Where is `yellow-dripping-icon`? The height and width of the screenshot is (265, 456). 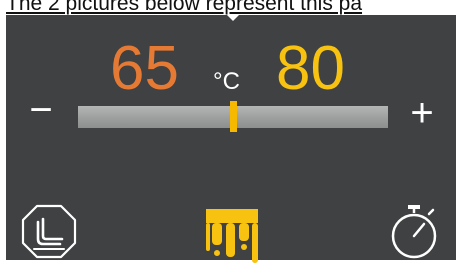 yellow-dripping-icon is located at coordinates (233, 236).